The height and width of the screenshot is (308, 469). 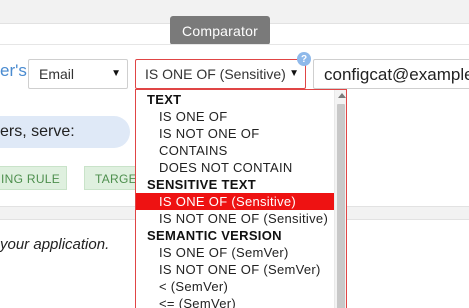 I want to click on comparator-select: IS ONE OF (Sensitive) ▼, so click(x=220, y=74).